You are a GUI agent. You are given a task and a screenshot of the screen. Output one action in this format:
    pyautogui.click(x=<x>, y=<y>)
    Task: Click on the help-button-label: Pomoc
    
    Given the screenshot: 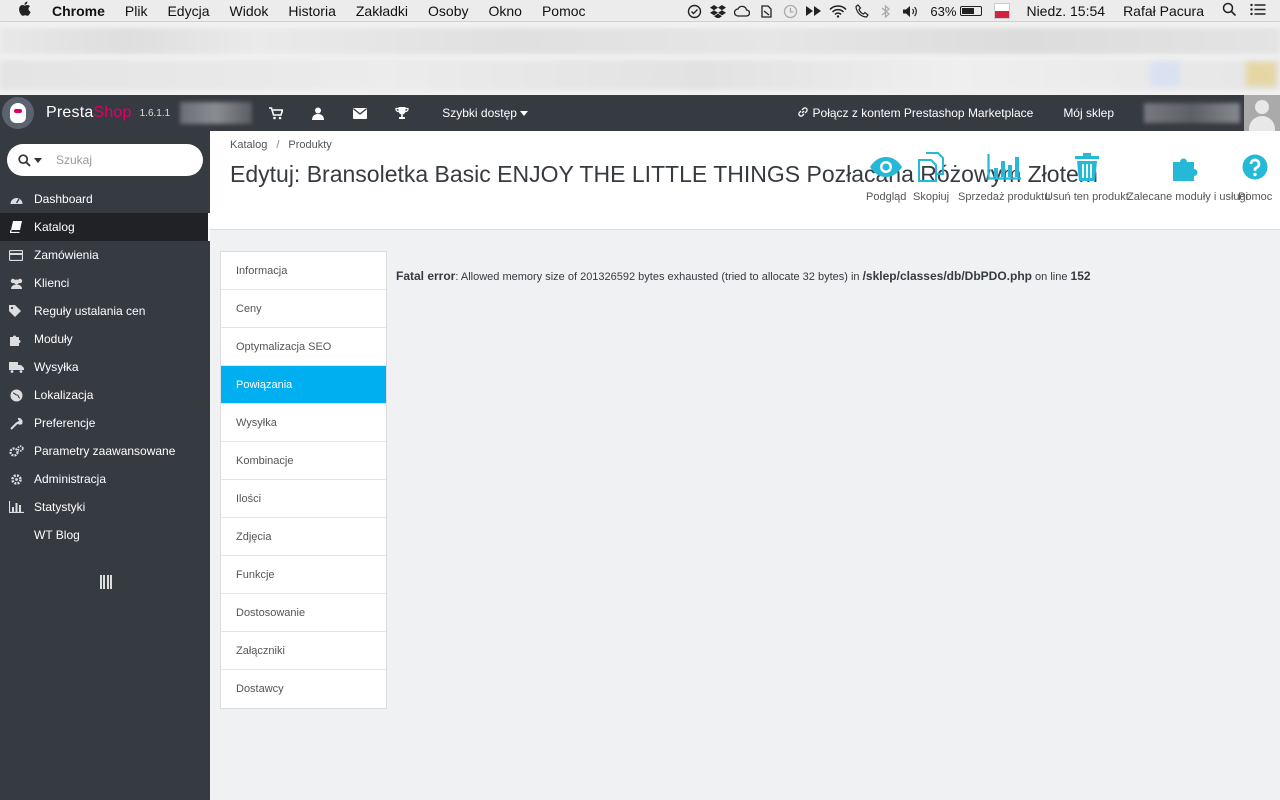 What is the action you would take?
    pyautogui.click(x=1255, y=197)
    